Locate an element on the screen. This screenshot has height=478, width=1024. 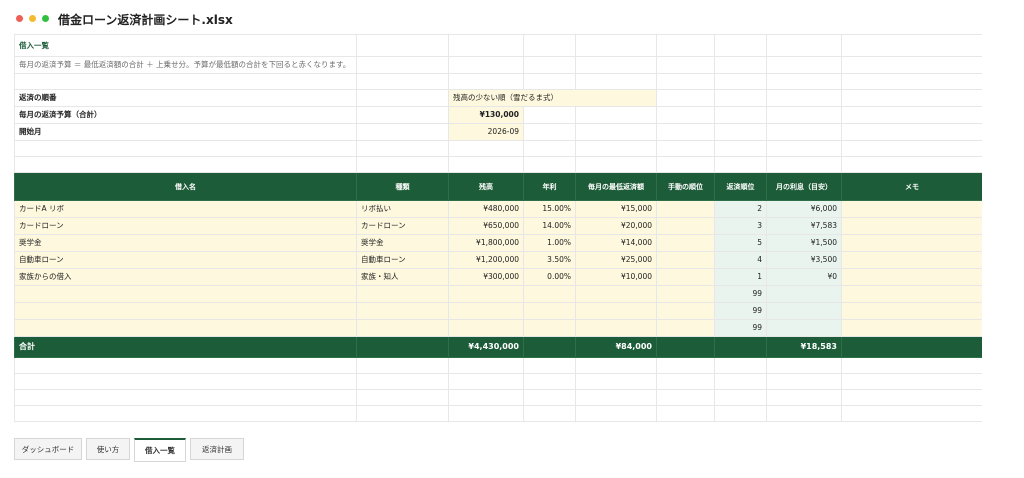
cell-order: 99 is located at coordinates (740, 294).